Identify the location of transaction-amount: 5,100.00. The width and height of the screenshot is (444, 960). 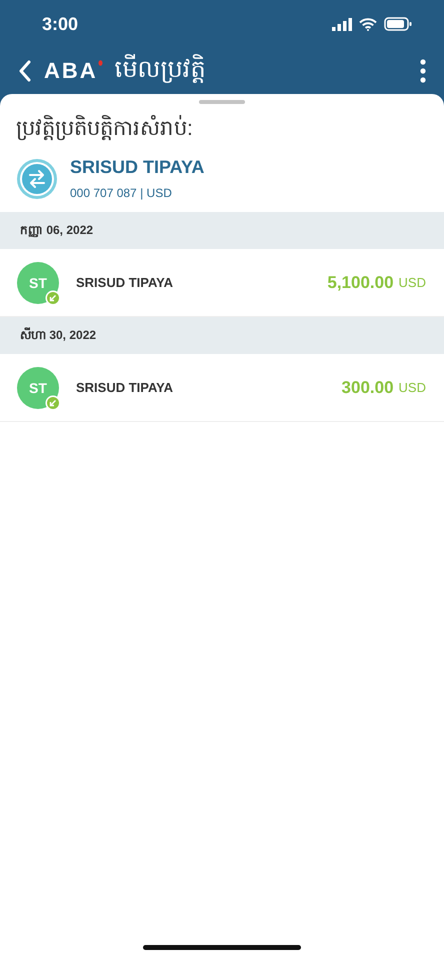
(360, 282).